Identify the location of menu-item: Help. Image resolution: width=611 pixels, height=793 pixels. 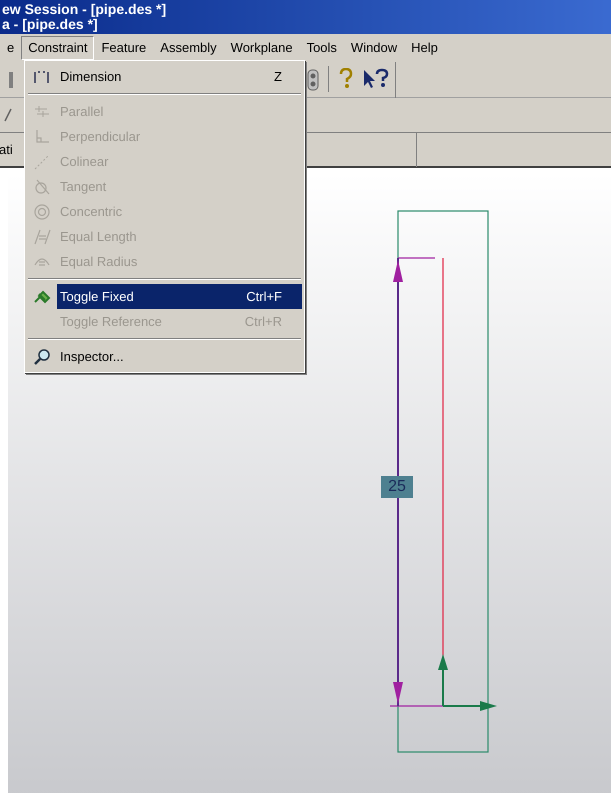
(424, 48).